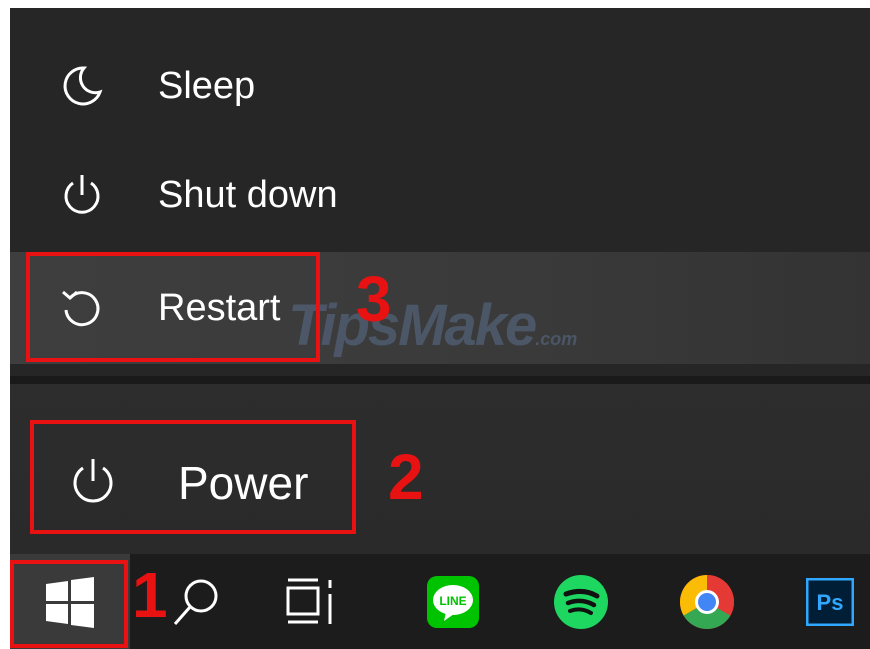 This screenshot has width=870, height=649. I want to click on spotify-button, so click(581, 601).